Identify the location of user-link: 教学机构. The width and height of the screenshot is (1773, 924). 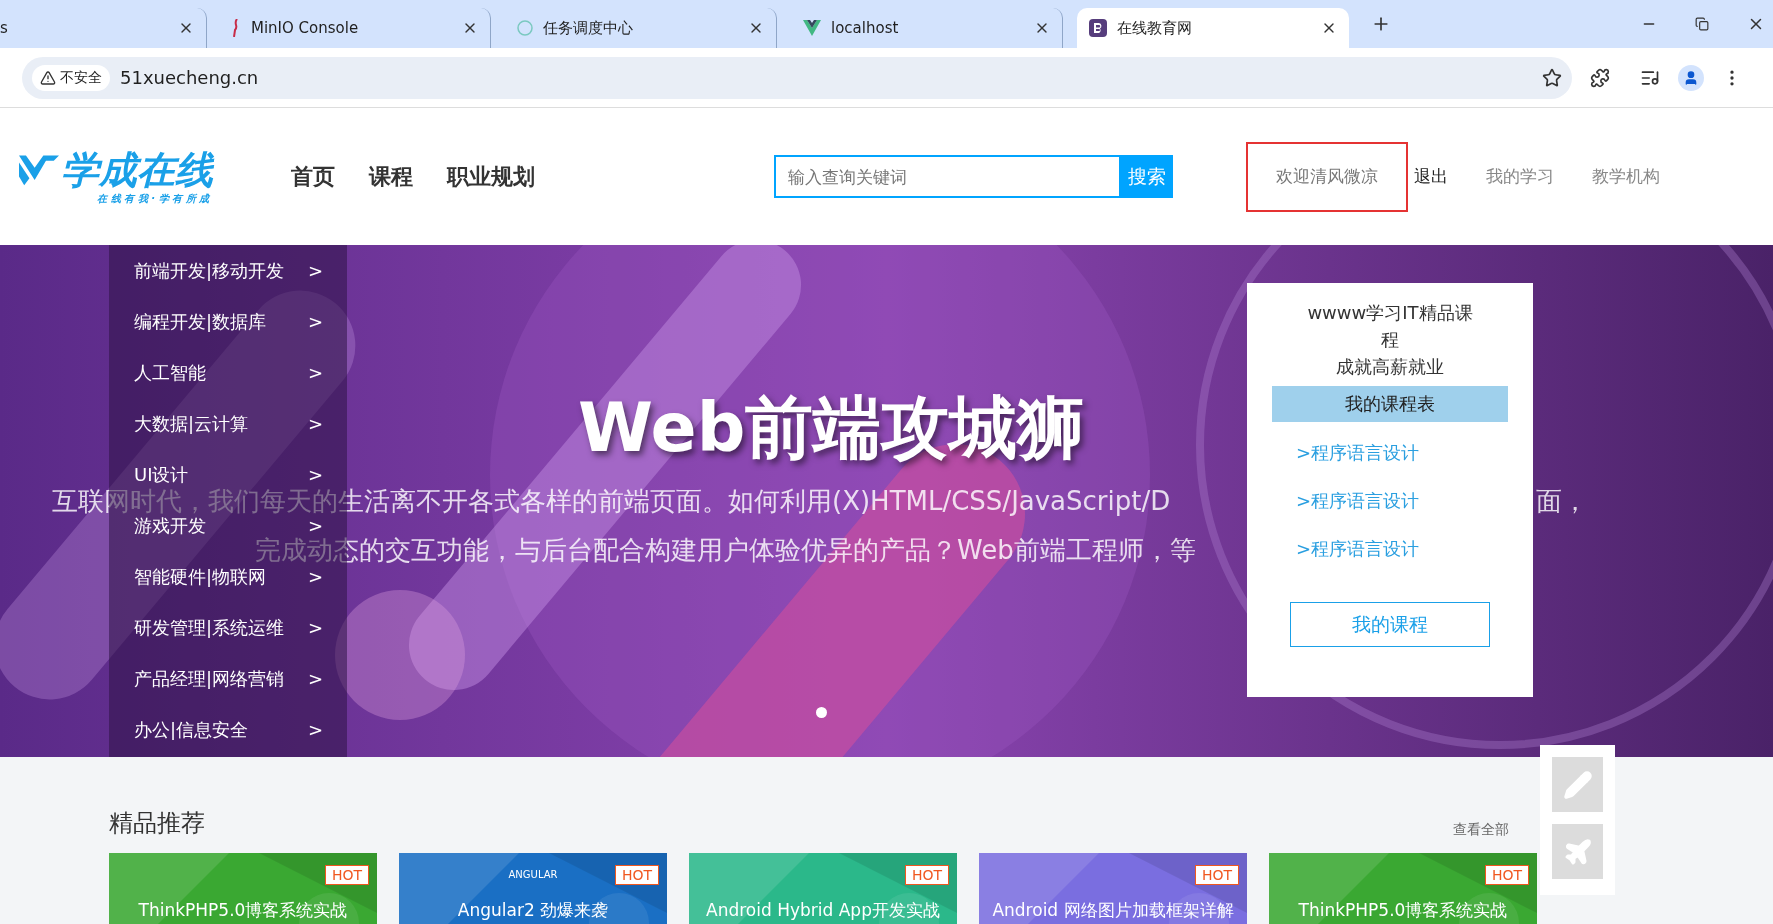
(1626, 176).